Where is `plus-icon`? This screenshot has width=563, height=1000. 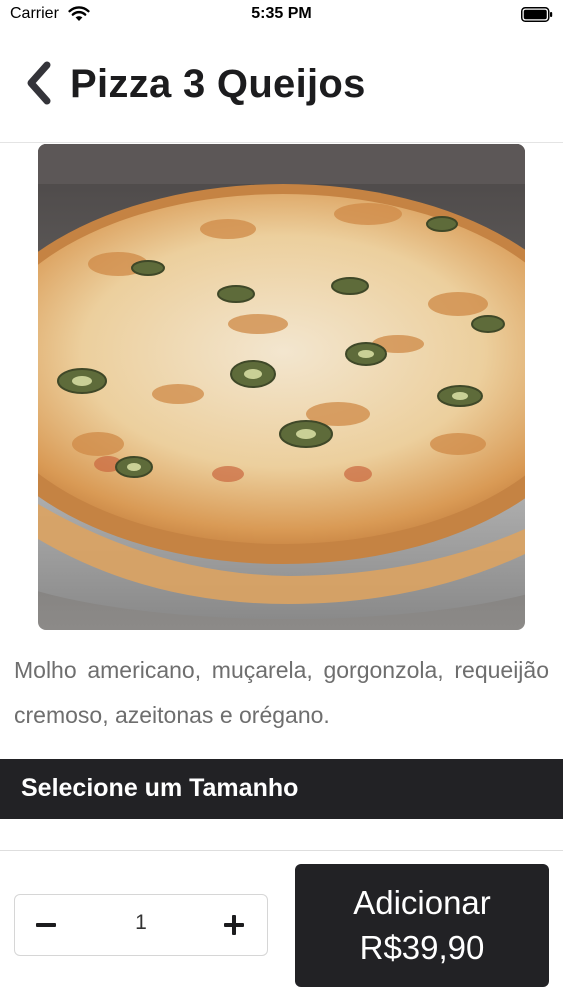 plus-icon is located at coordinates (235, 925).